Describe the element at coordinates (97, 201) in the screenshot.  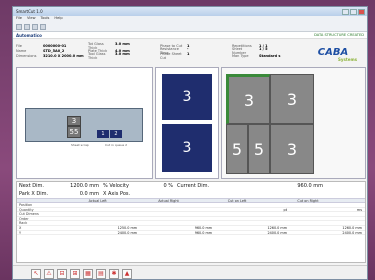
I see `column-header: Actual Left` at that location.